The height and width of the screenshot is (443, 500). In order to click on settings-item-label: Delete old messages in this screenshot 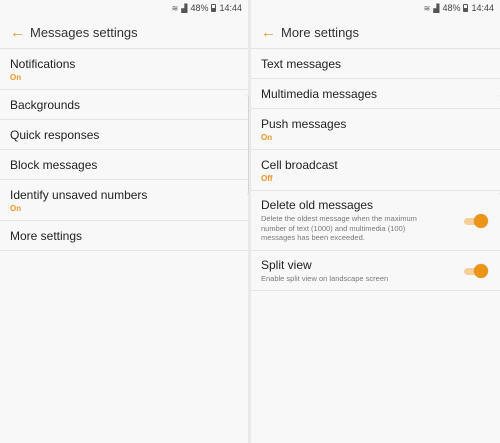, I will do `click(317, 205)`.